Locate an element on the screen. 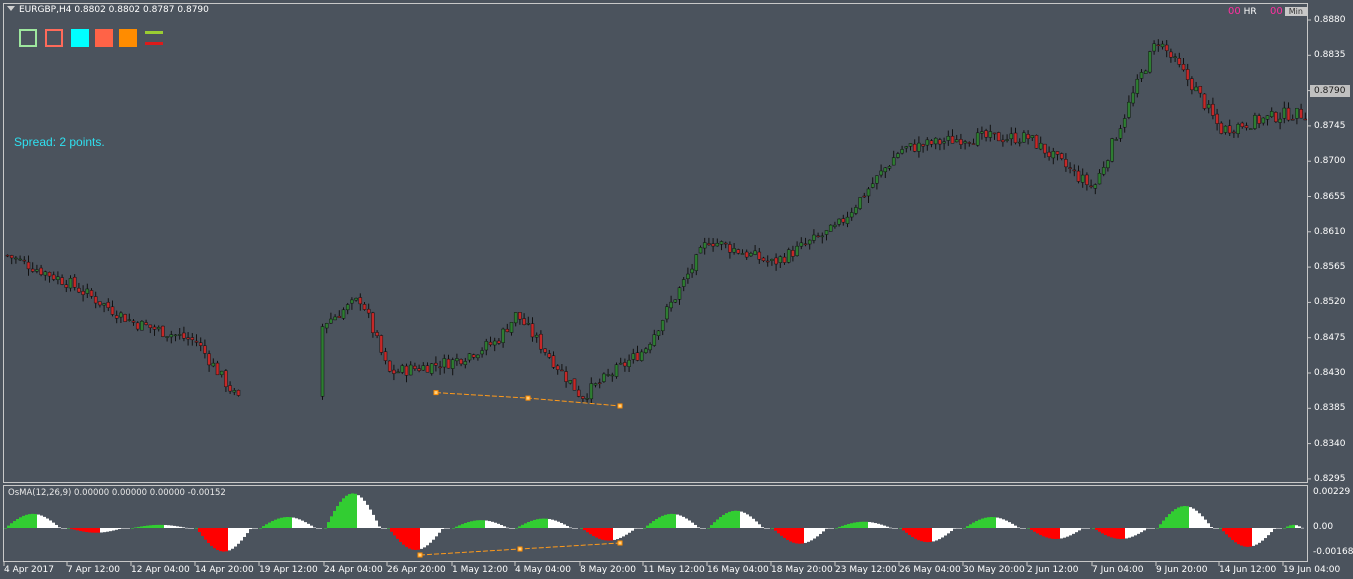  symbol-header: EURGBP,H4 0.8802 0.8802 0.8787 0.8790 is located at coordinates (108, 10).